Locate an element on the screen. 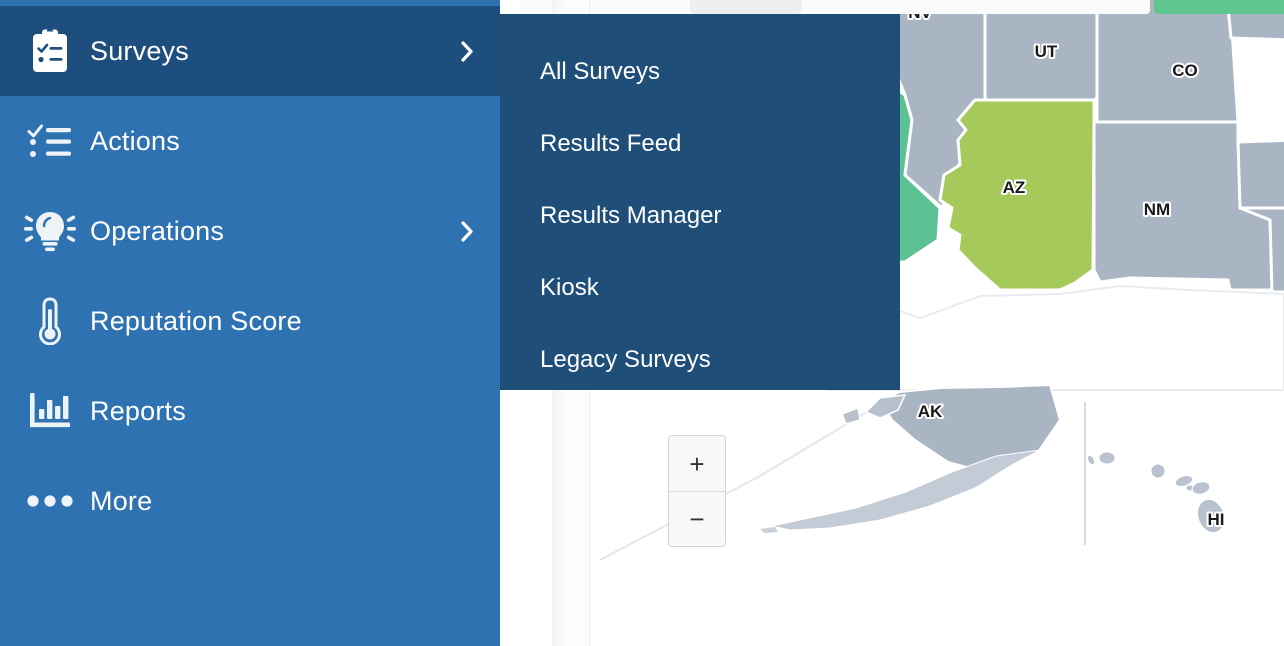 The width and height of the screenshot is (1284, 646). state-label-ut: UT is located at coordinates (1046, 51).